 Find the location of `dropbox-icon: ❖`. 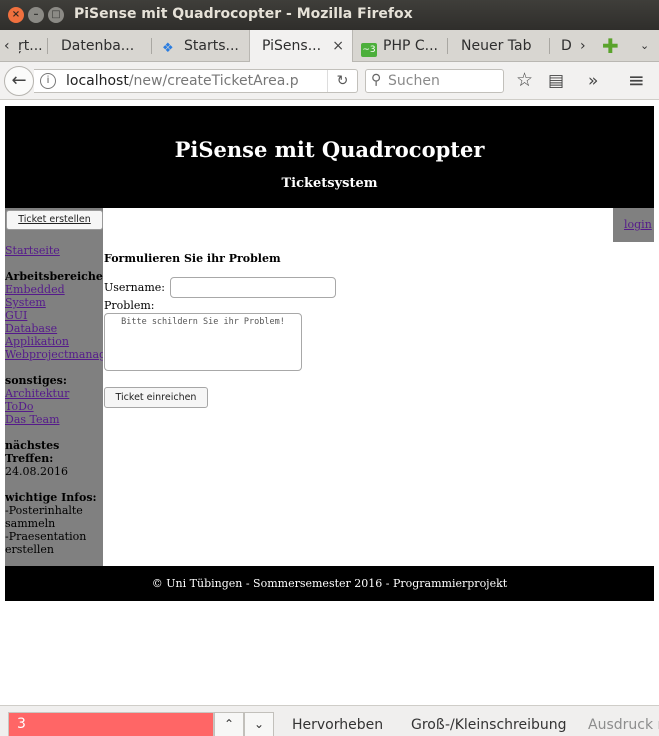

dropbox-icon: ❖ is located at coordinates (168, 48).